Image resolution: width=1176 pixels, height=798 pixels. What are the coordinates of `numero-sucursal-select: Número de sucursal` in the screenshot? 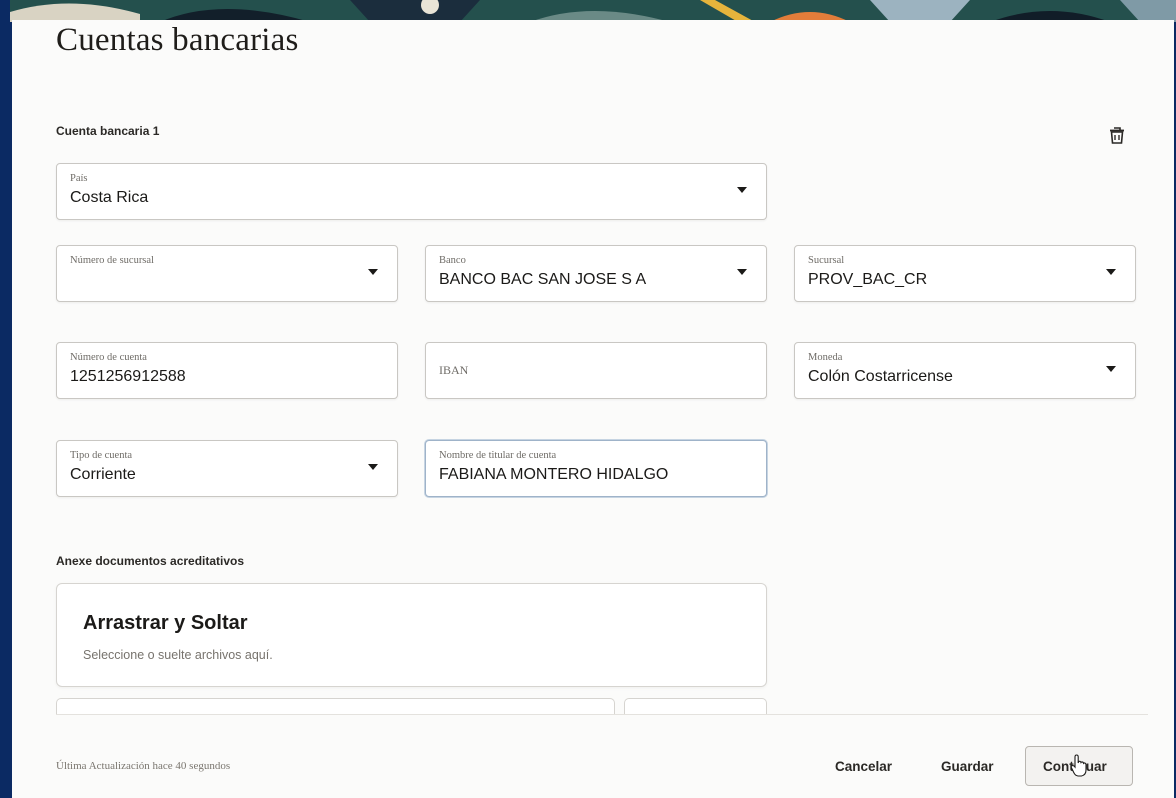 It's located at (227, 273).